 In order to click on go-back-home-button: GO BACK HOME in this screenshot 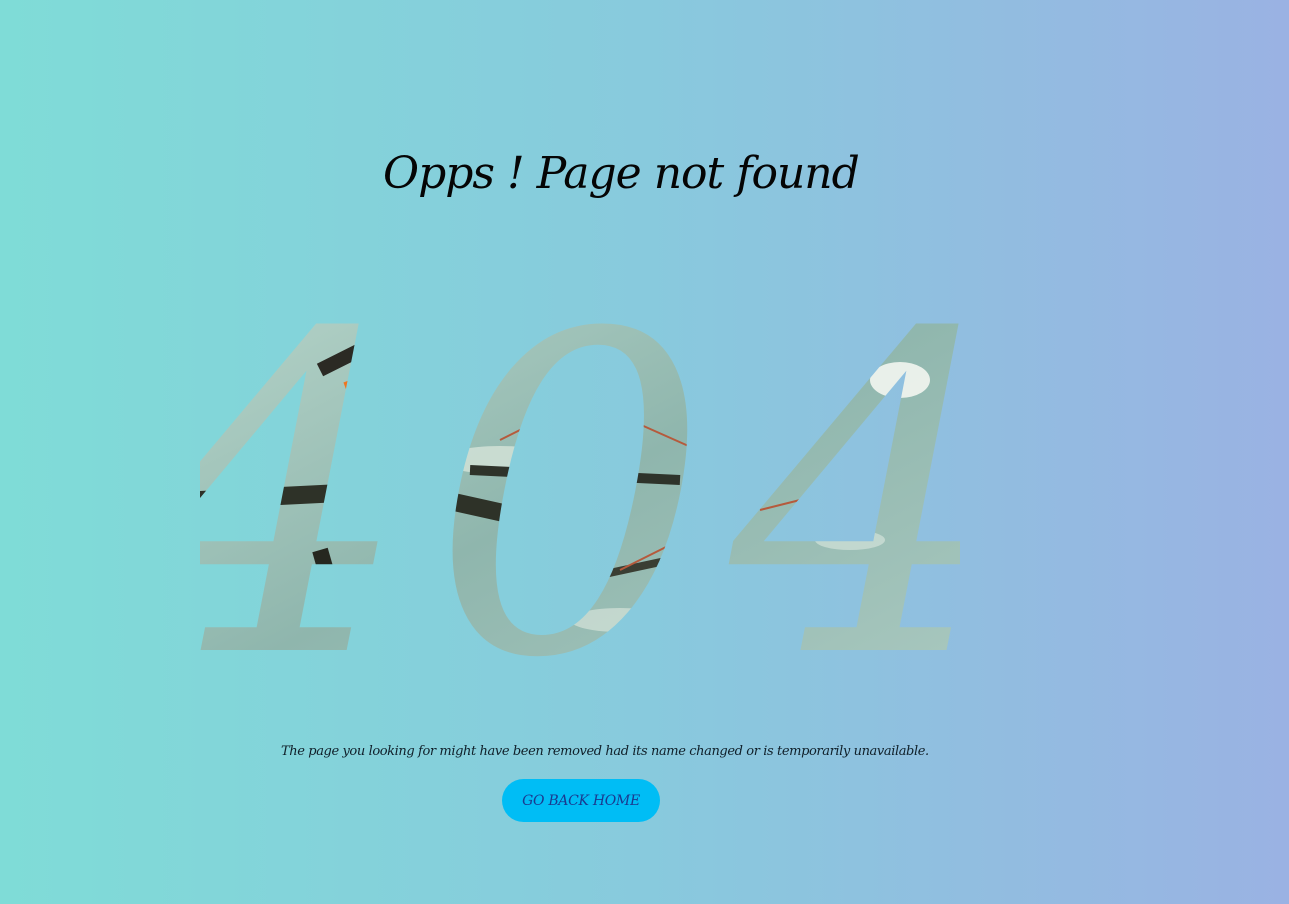, I will do `click(581, 800)`.